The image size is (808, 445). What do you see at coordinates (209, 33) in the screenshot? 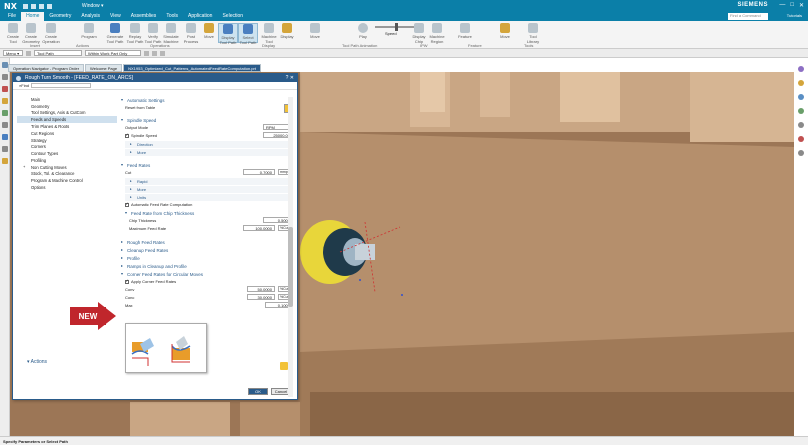
I see `move-button: Move` at bounding box center [209, 33].